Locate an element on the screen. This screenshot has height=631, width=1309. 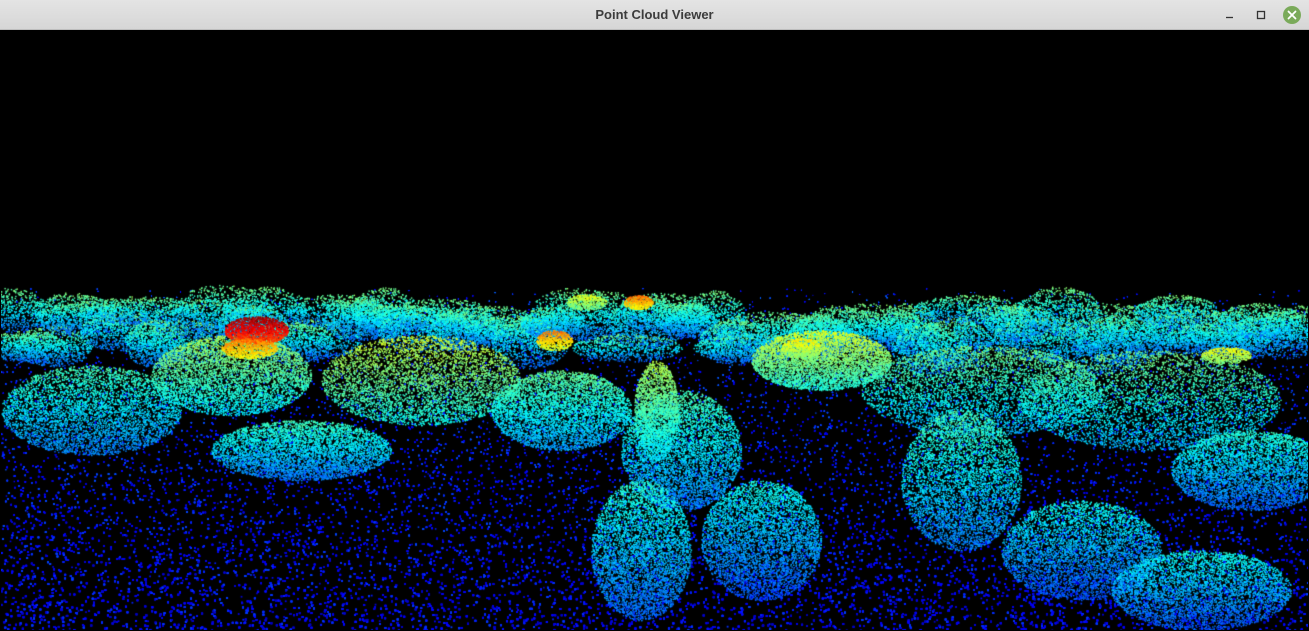
window-title: Point Cloud Viewer is located at coordinates (654, 14).